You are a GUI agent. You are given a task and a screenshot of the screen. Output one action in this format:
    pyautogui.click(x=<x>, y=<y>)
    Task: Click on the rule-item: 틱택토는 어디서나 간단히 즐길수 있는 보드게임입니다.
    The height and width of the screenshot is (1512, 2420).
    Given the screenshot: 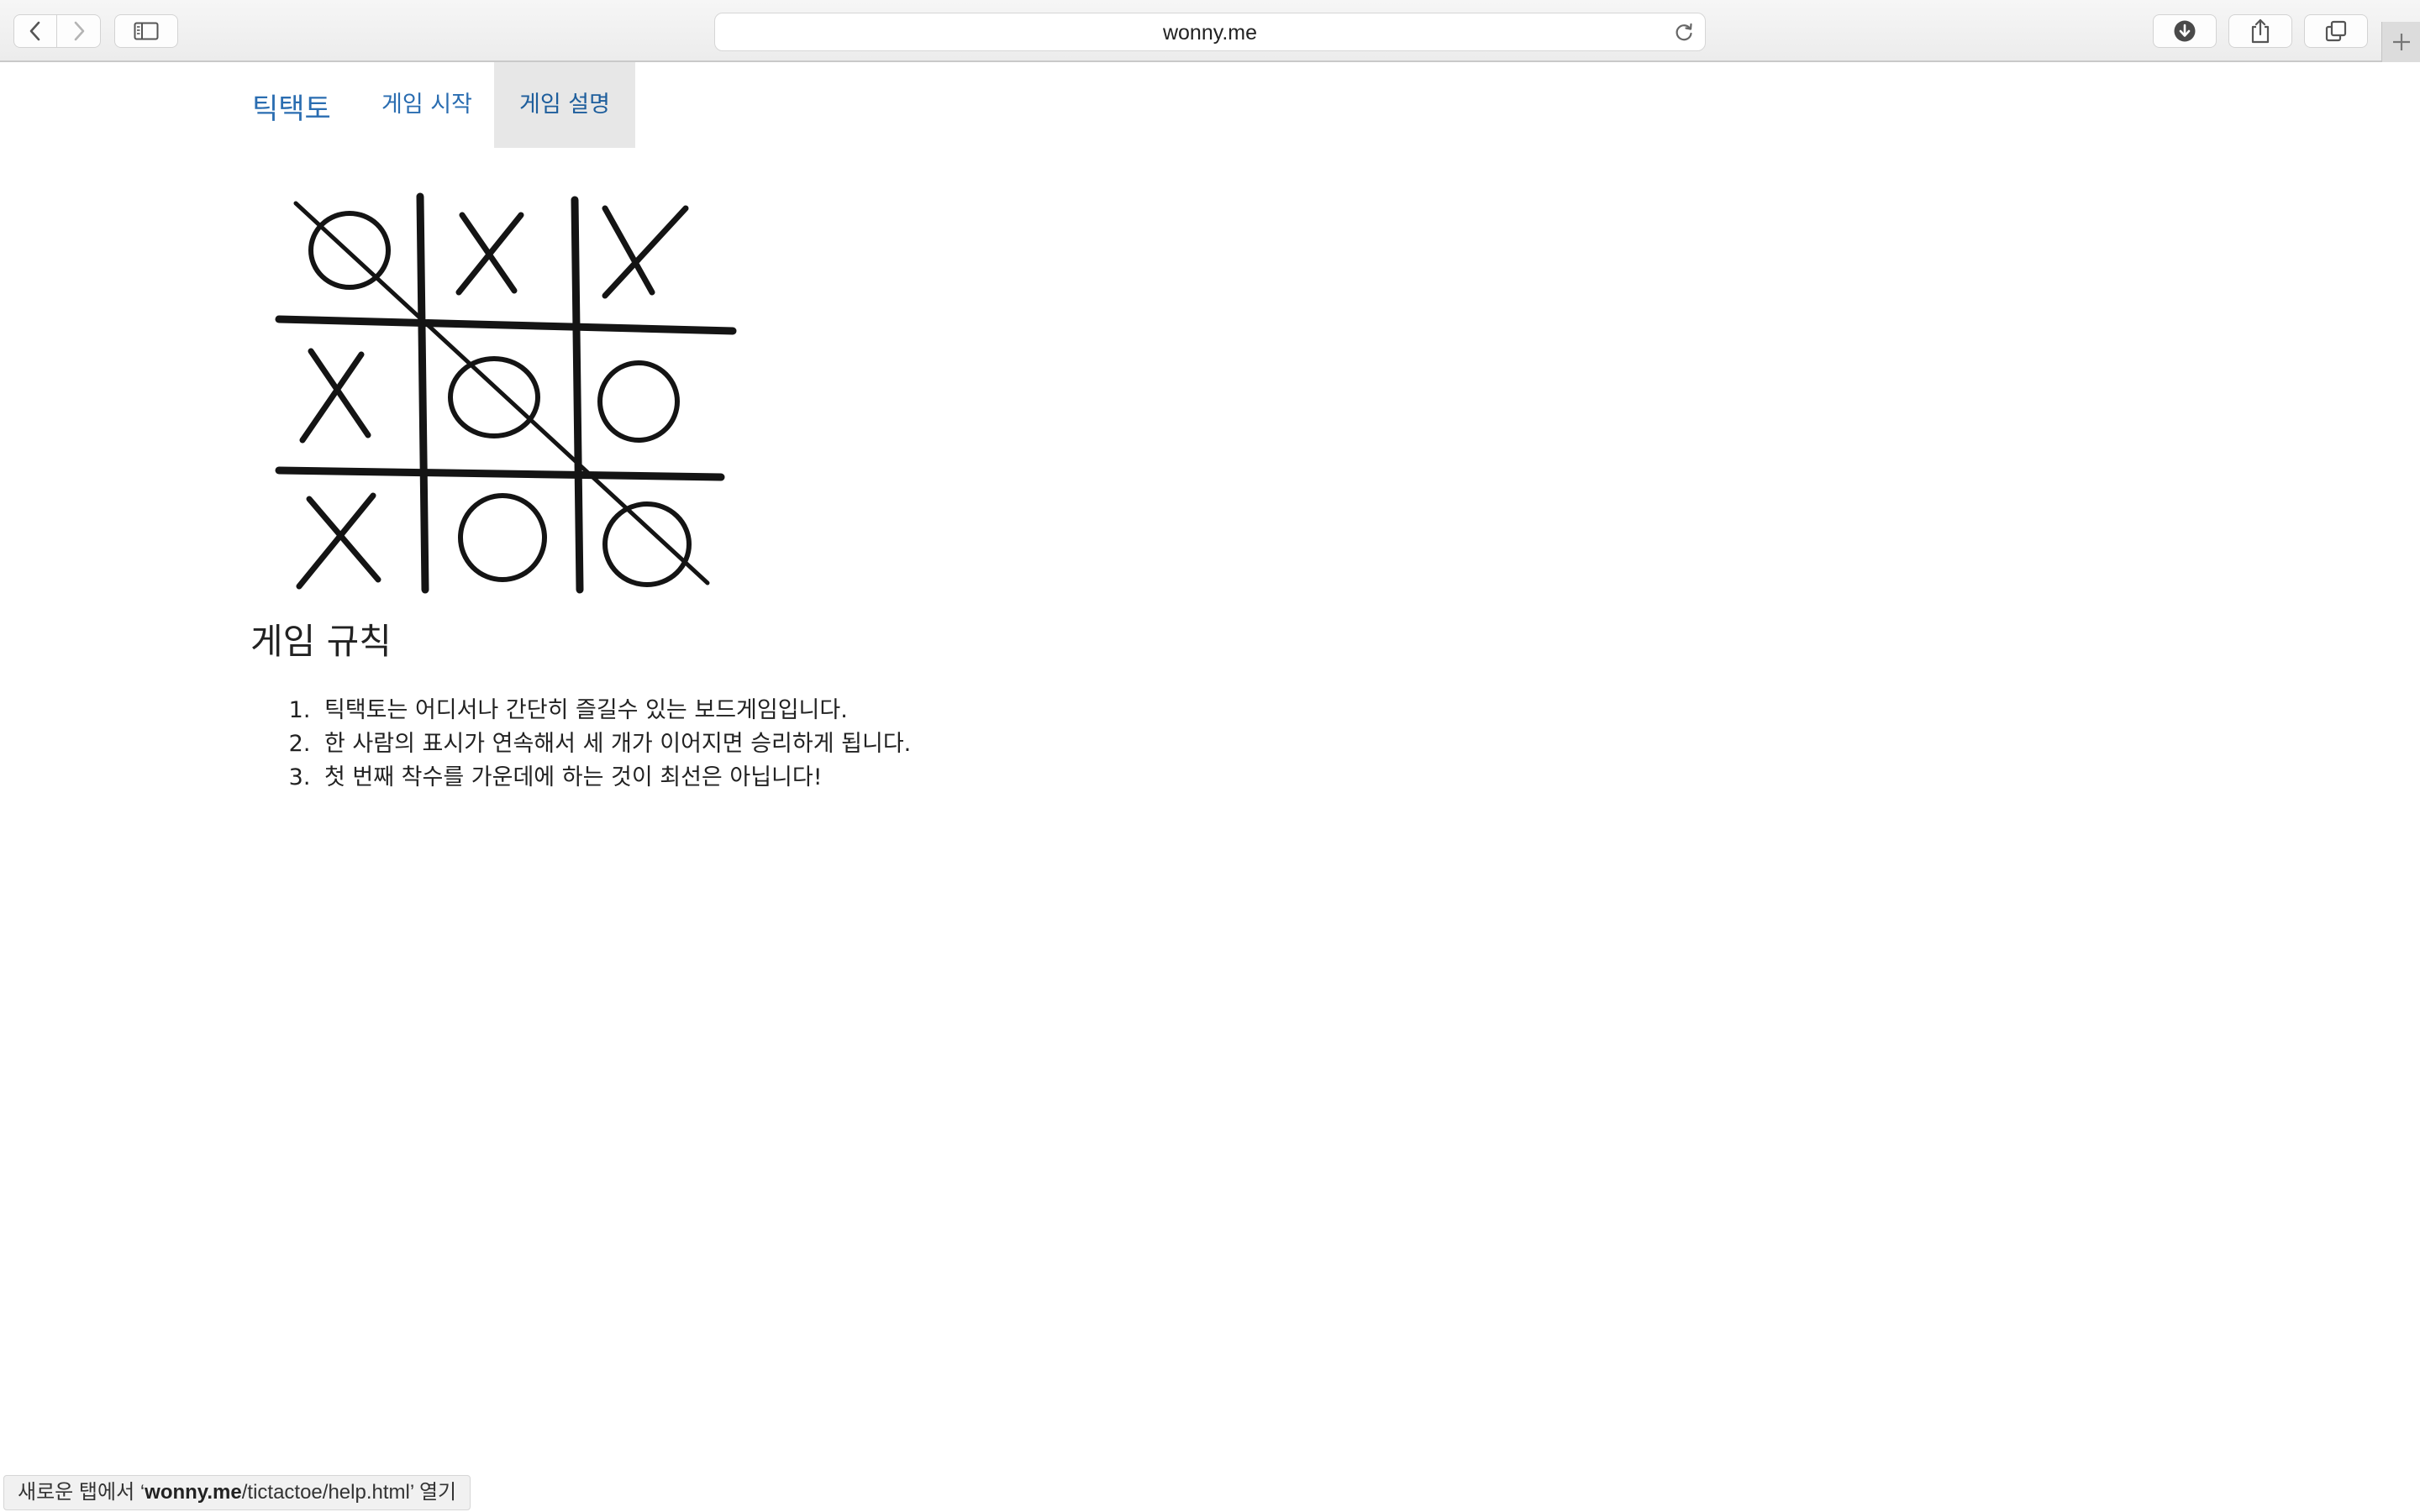 What is the action you would take?
    pyautogui.click(x=614, y=710)
    